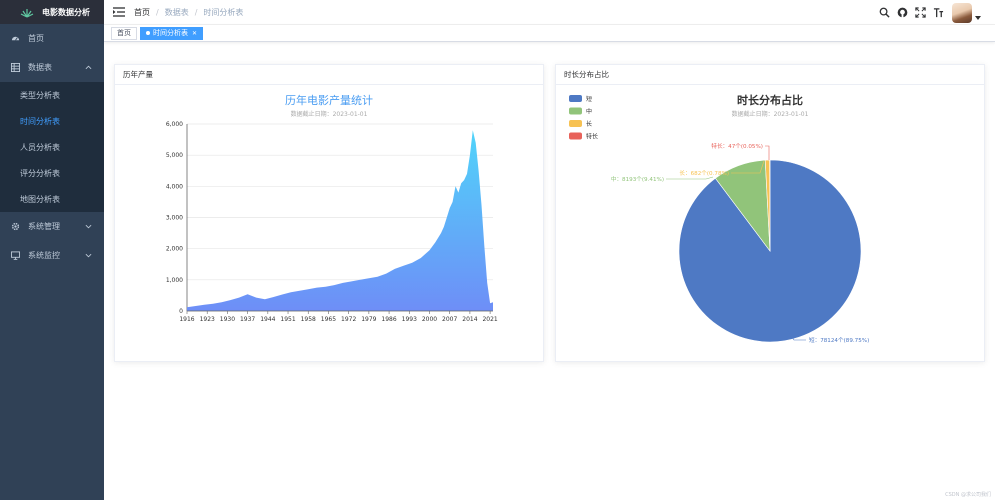 The height and width of the screenshot is (500, 995). Describe the element at coordinates (489, 319) in the screenshot. I see `x-tick-label: 2021` at that location.